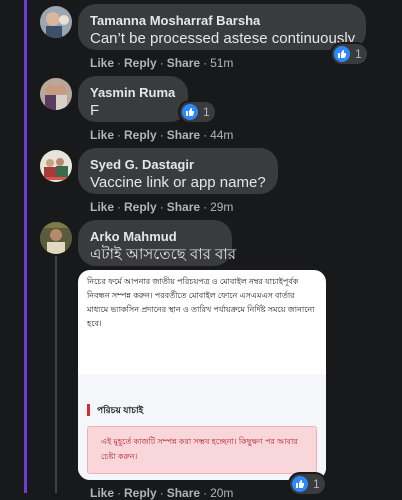 The image size is (402, 500). Describe the element at coordinates (115, 410) in the screenshot. I see `attachment-heading: পরিচয় যাচাই` at that location.